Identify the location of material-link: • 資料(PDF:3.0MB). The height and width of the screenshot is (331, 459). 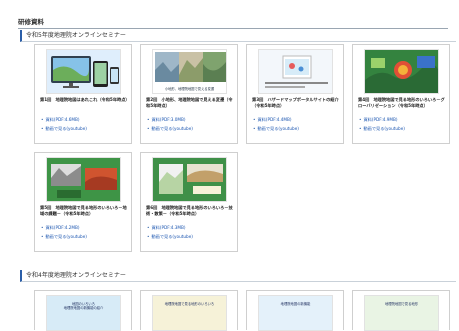
(166, 120).